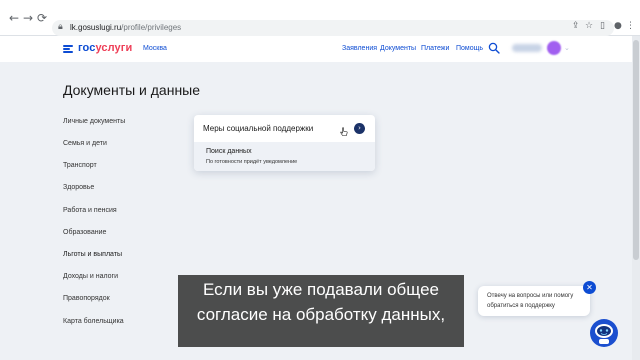 Image resolution: width=640 pixels, height=360 pixels. Describe the element at coordinates (359, 128) in the screenshot. I see `chevron-right-icon: ›` at that location.